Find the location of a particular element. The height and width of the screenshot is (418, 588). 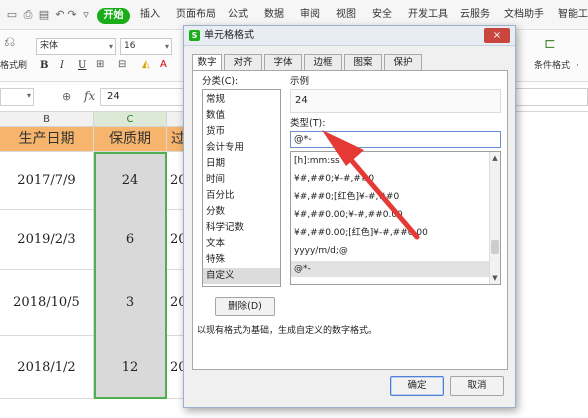

list-item: 货币 is located at coordinates (241, 132).